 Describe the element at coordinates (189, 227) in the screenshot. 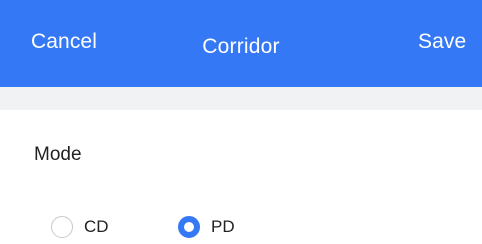

I see `radio-selected-icon` at that location.